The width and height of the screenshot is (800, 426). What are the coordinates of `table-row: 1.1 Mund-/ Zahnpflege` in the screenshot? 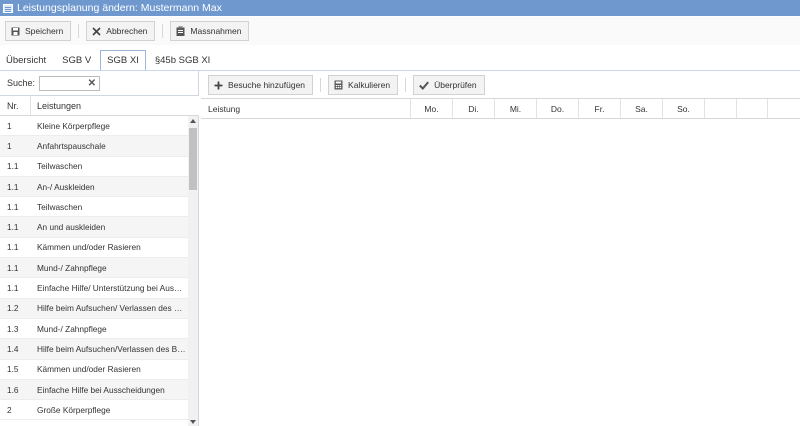 It's located at (94, 268).